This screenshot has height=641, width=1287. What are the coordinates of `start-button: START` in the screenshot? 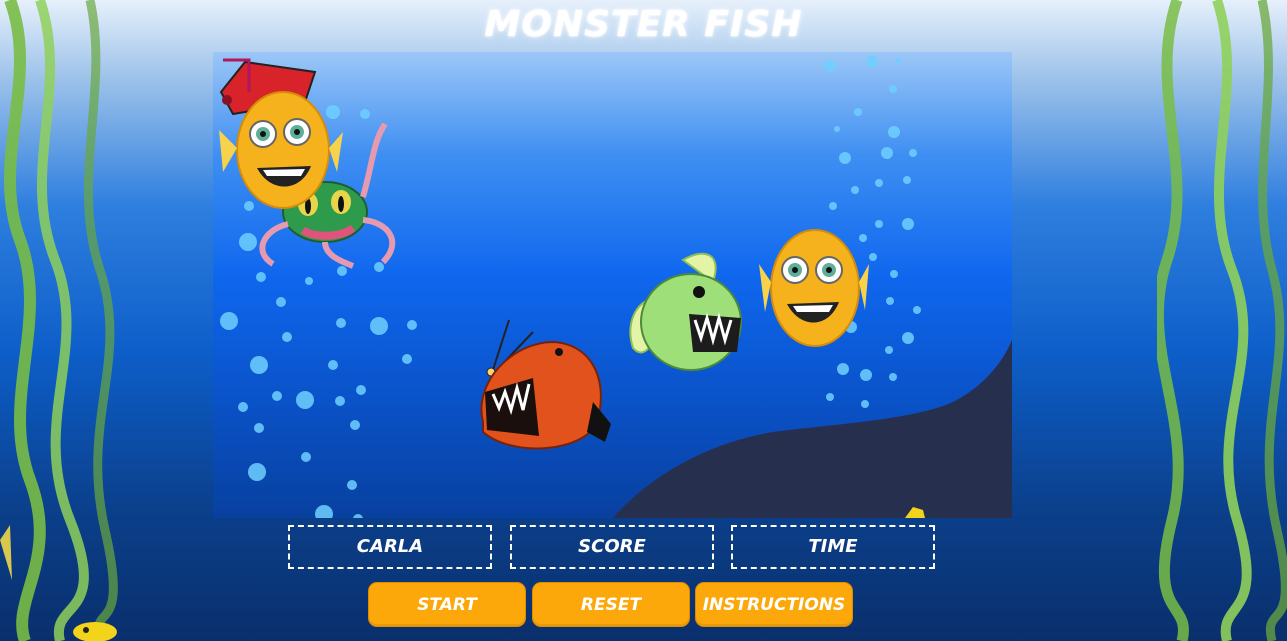 It's located at (447, 604).